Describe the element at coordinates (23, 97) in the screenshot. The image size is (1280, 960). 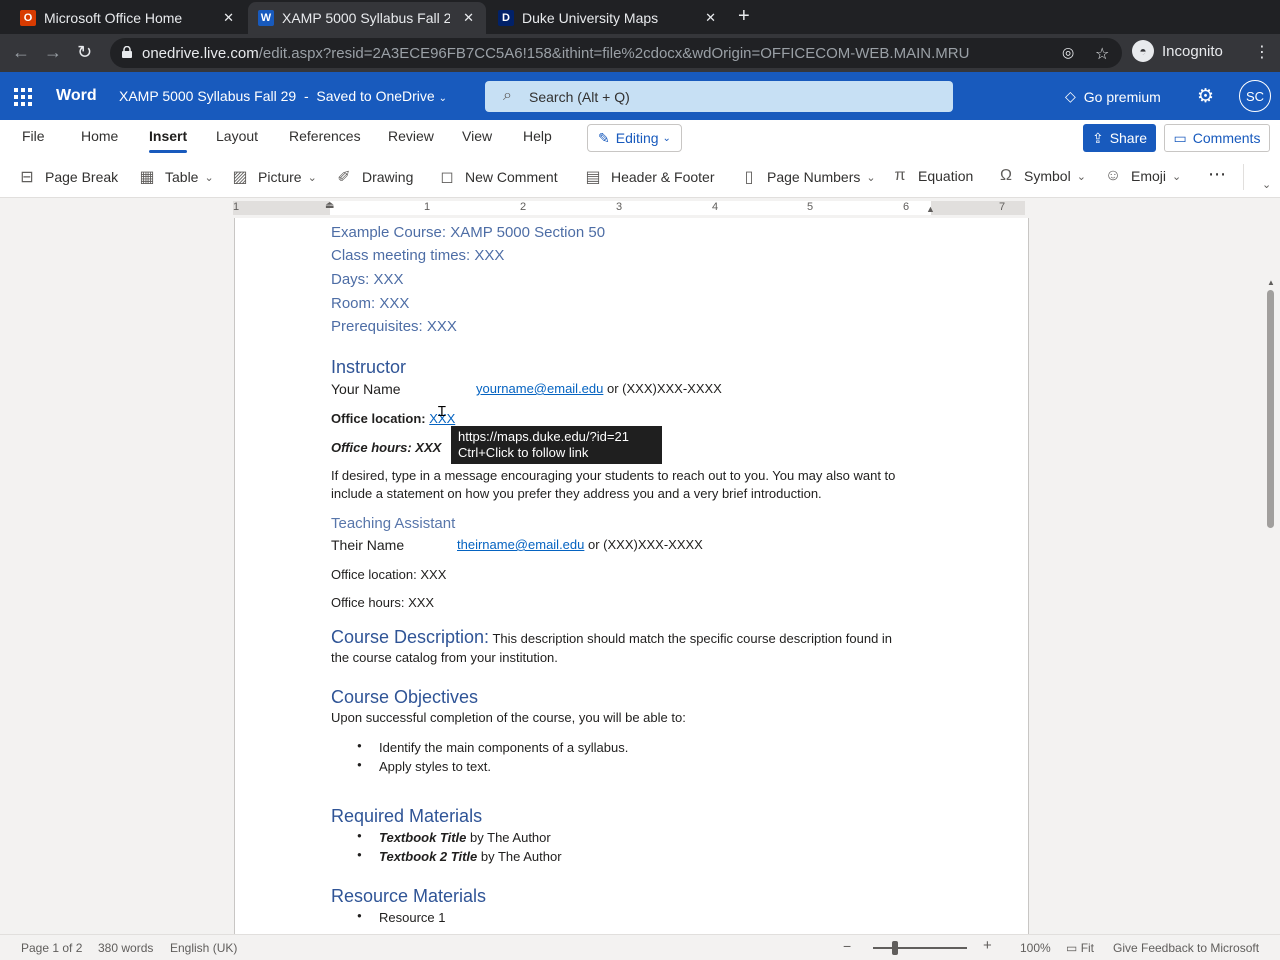
I see `app-launcher-icon` at that location.